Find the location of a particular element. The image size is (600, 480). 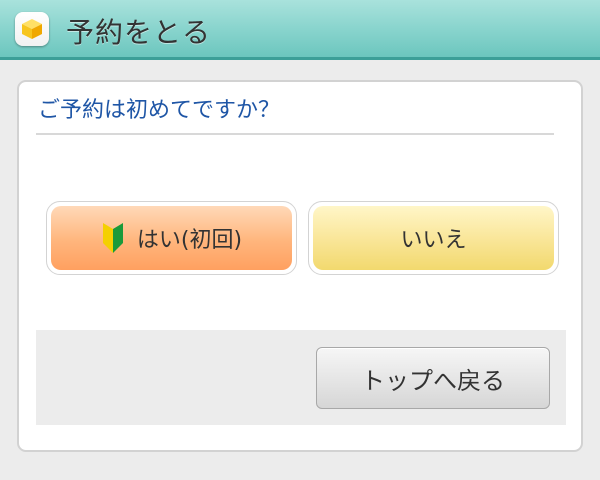

beginner-mark-icon is located at coordinates (113, 238).